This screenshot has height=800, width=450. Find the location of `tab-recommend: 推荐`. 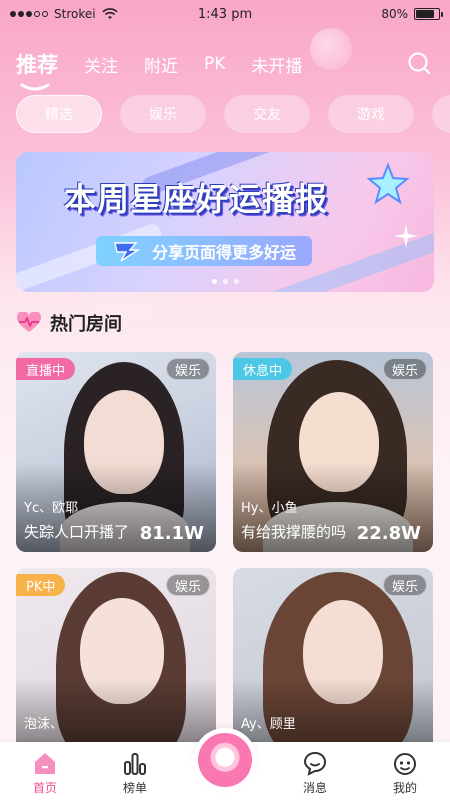

tab-recommend: 推荐 is located at coordinates (37, 70).